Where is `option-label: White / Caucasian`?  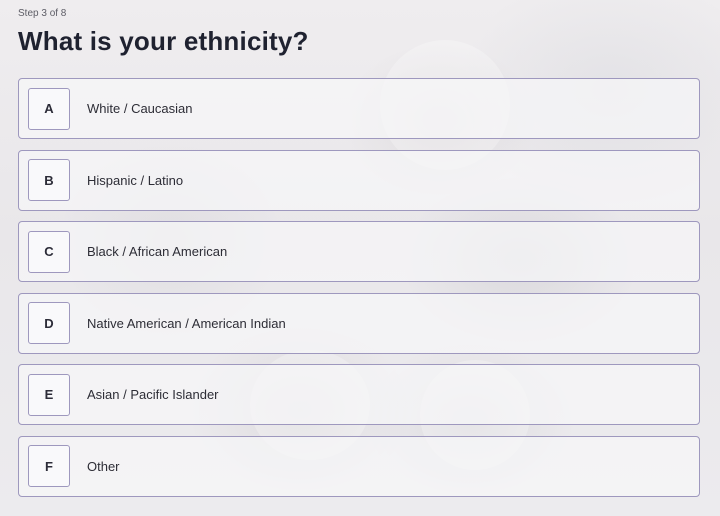
option-label: White / Caucasian is located at coordinates (140, 108).